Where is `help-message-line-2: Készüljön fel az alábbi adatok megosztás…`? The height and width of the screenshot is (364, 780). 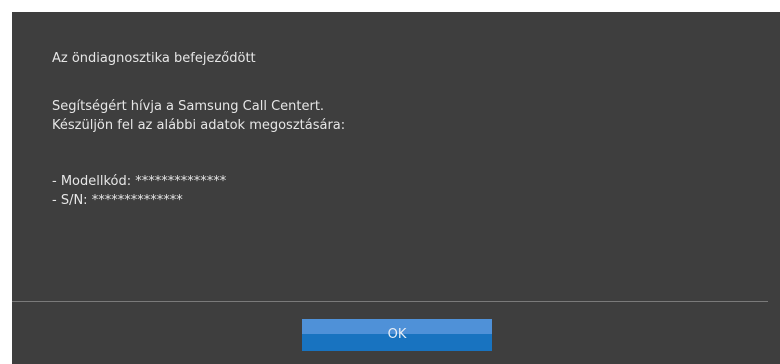 help-message-line-2: Készüljön fel az alábbi adatok megosztás… is located at coordinates (199, 125).